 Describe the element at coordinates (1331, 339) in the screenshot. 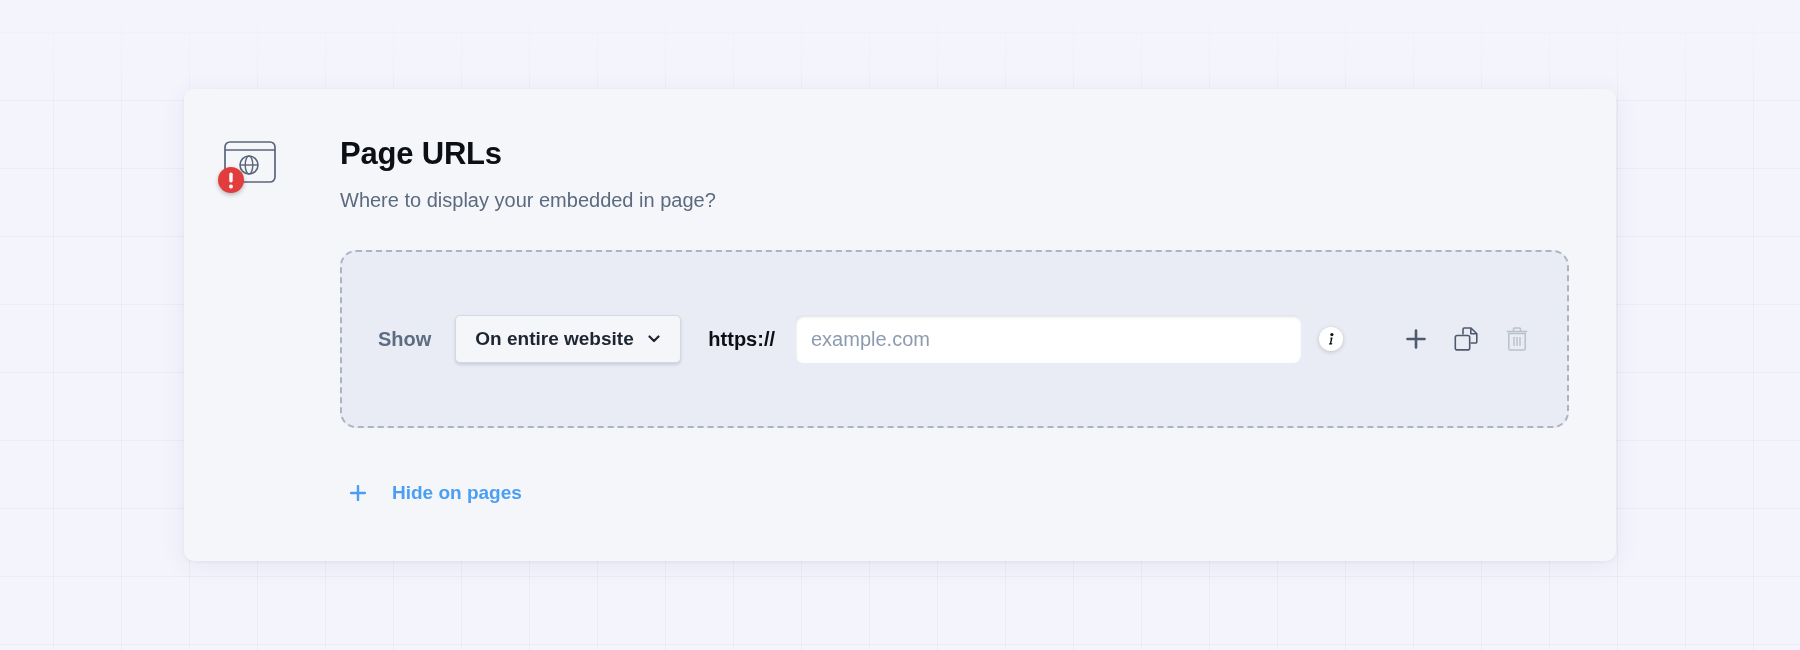

I see `info-icon` at that location.